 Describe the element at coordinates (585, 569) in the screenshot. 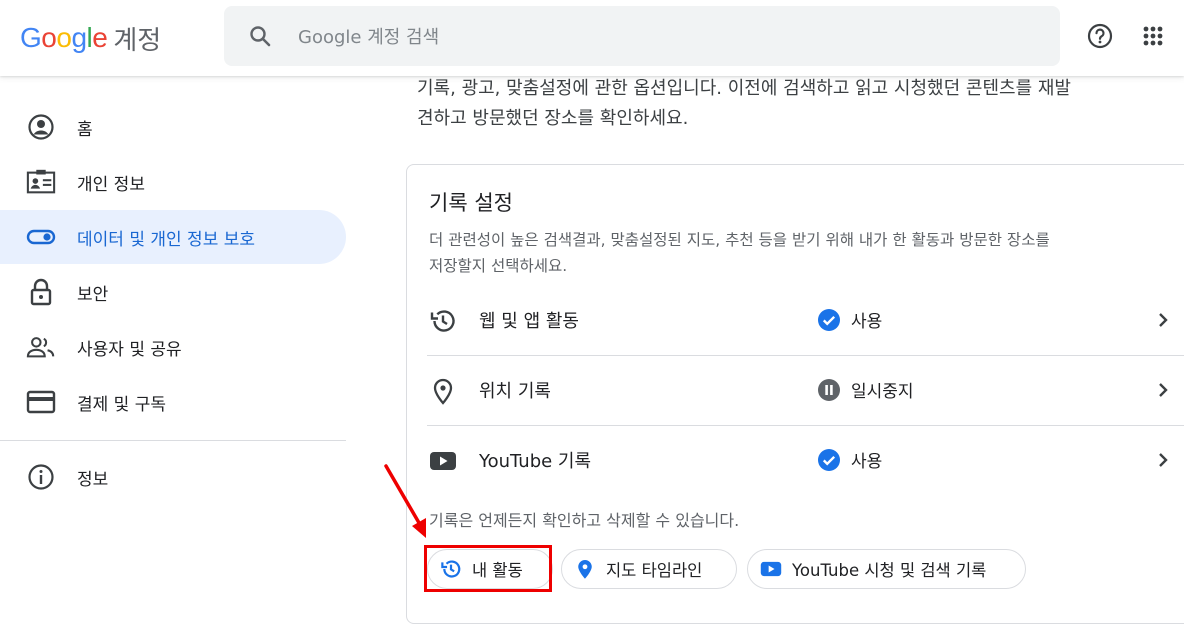

I see `map-pin-icon` at that location.